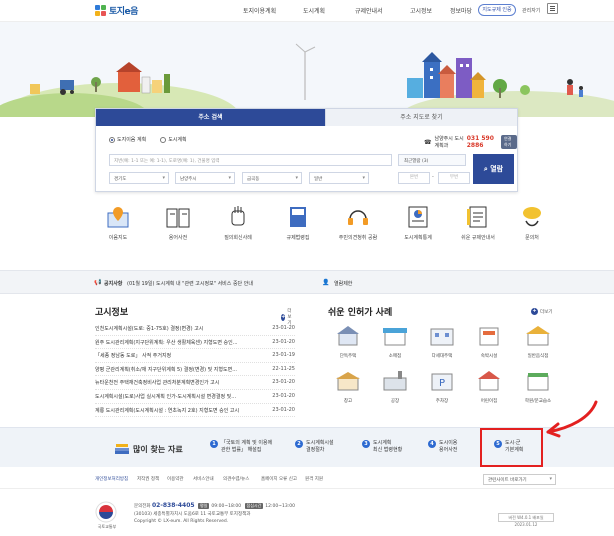  I want to click on academy-icon, so click(538, 382).